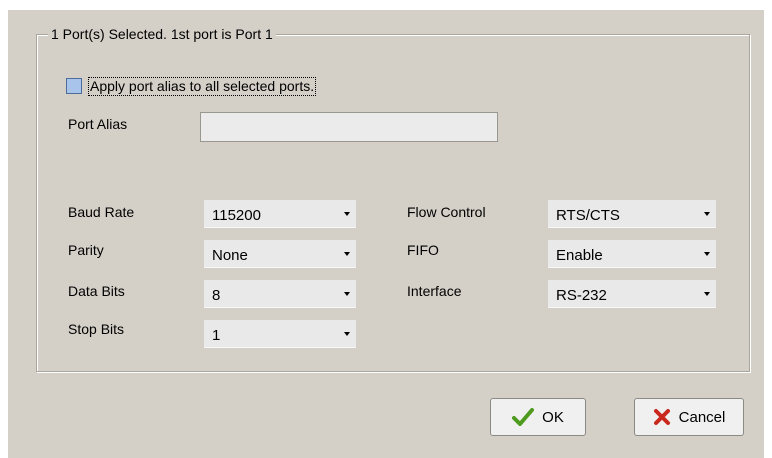 The width and height of the screenshot is (772, 458). Describe the element at coordinates (86, 250) in the screenshot. I see `parity-label: Parity` at that location.